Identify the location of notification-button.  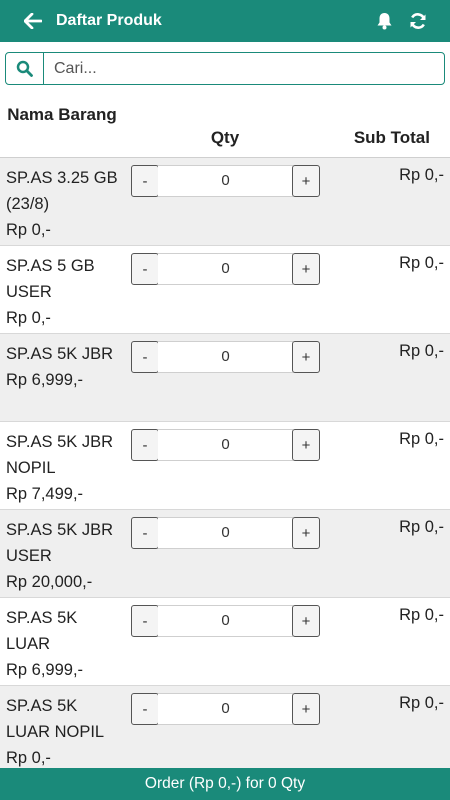
(384, 21).